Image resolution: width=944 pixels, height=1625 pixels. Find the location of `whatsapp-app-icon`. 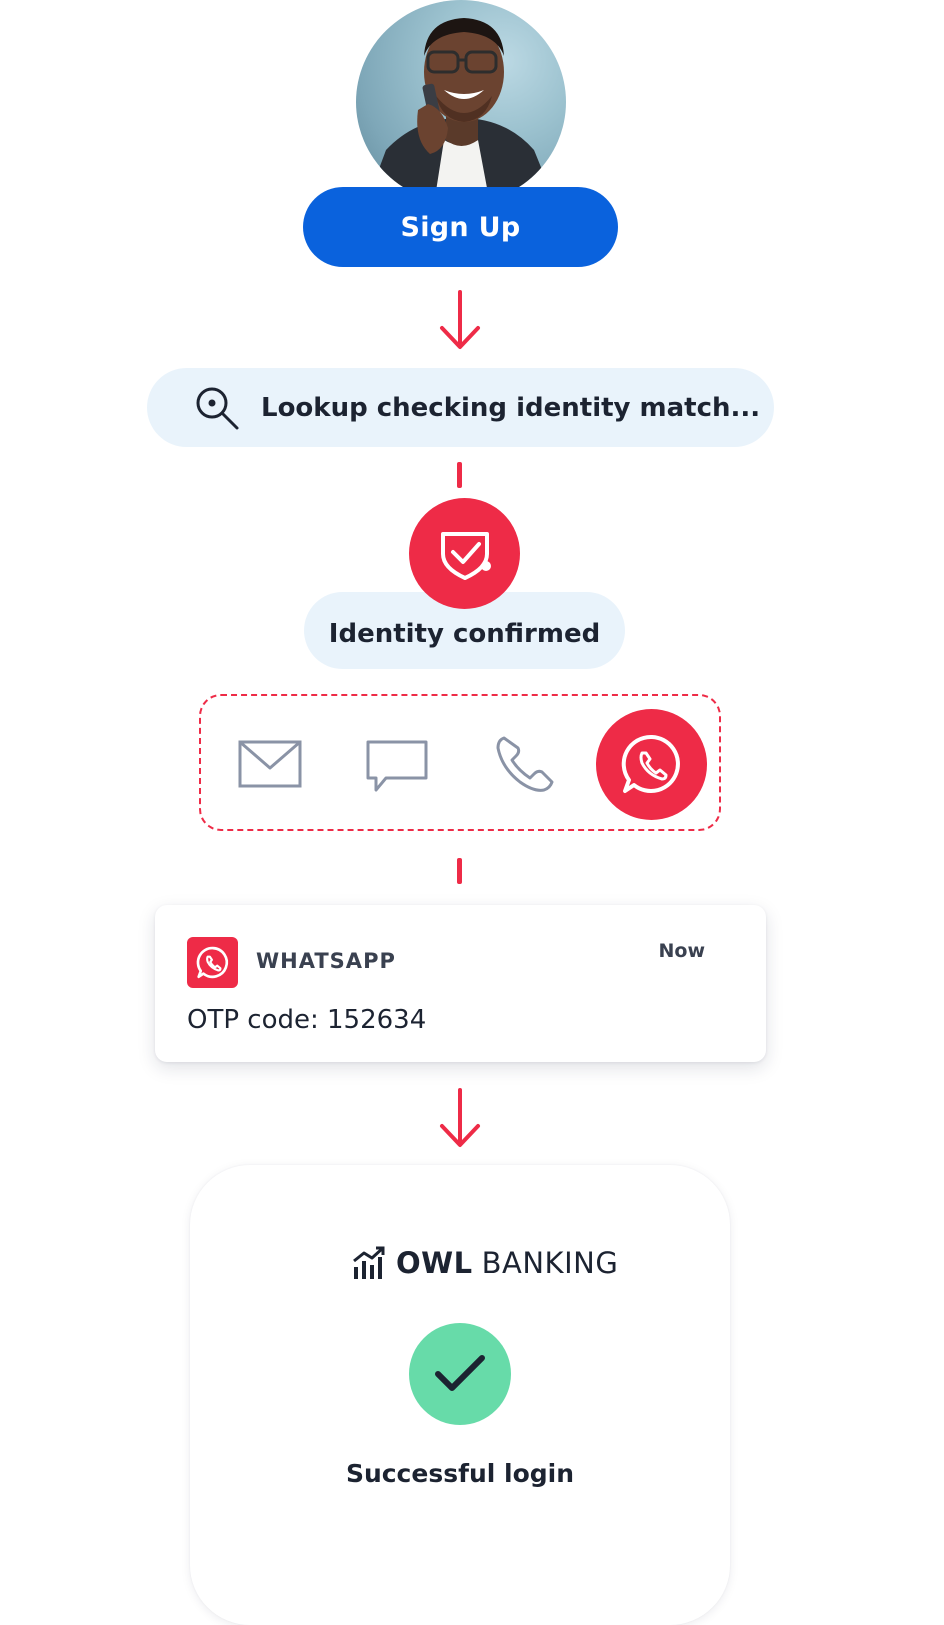

whatsapp-app-icon is located at coordinates (212, 962).